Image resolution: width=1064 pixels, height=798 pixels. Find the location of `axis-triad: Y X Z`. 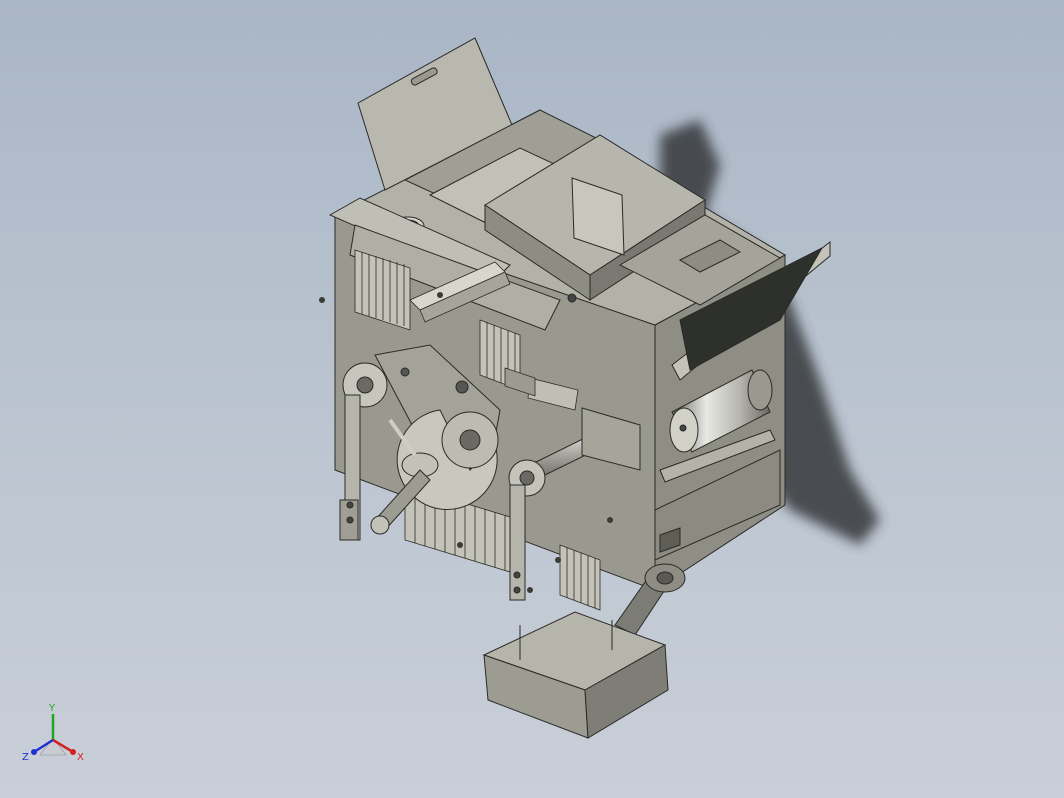

axis-triad: Y X Z is located at coordinates (53, 733).